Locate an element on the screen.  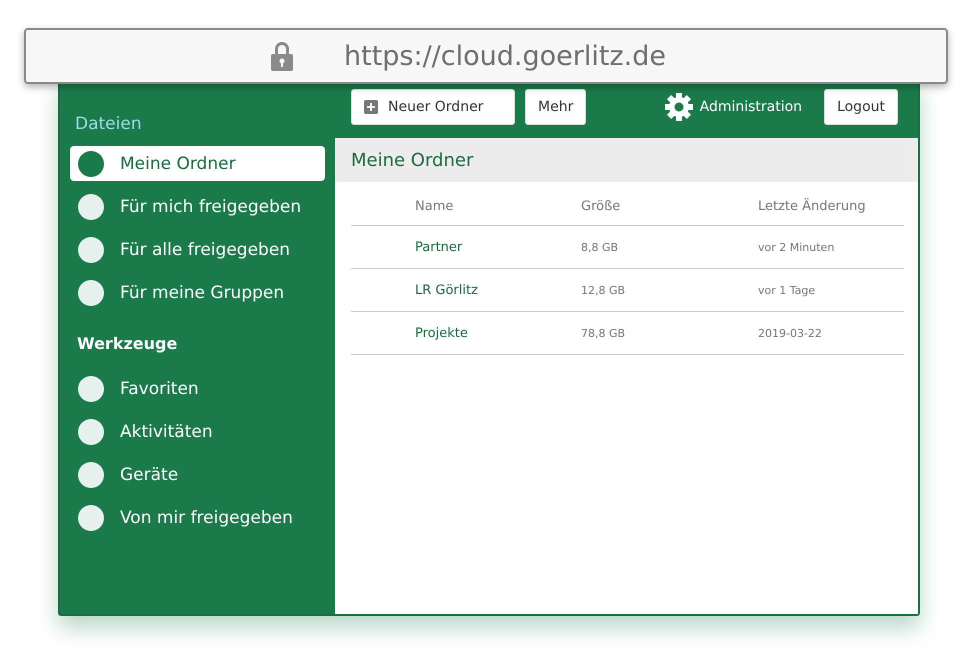
lock-icon is located at coordinates (282, 56).